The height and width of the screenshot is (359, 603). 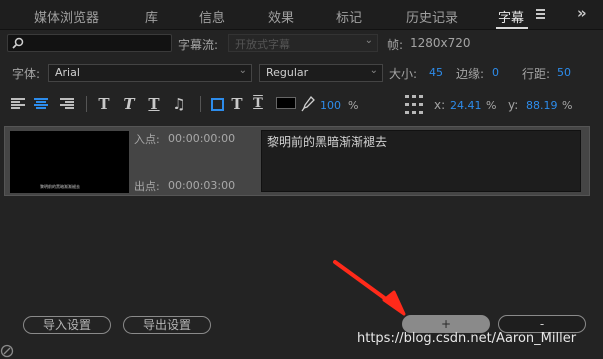 I want to click on text-color-icon: T, so click(x=237, y=104).